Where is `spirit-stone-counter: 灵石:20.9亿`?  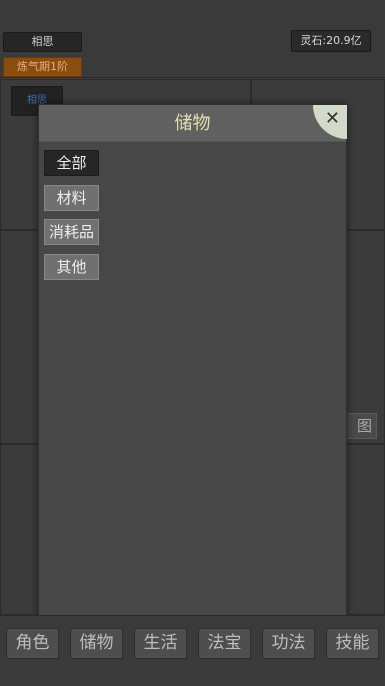 spirit-stone-counter: 灵石:20.9亿 is located at coordinates (331, 41).